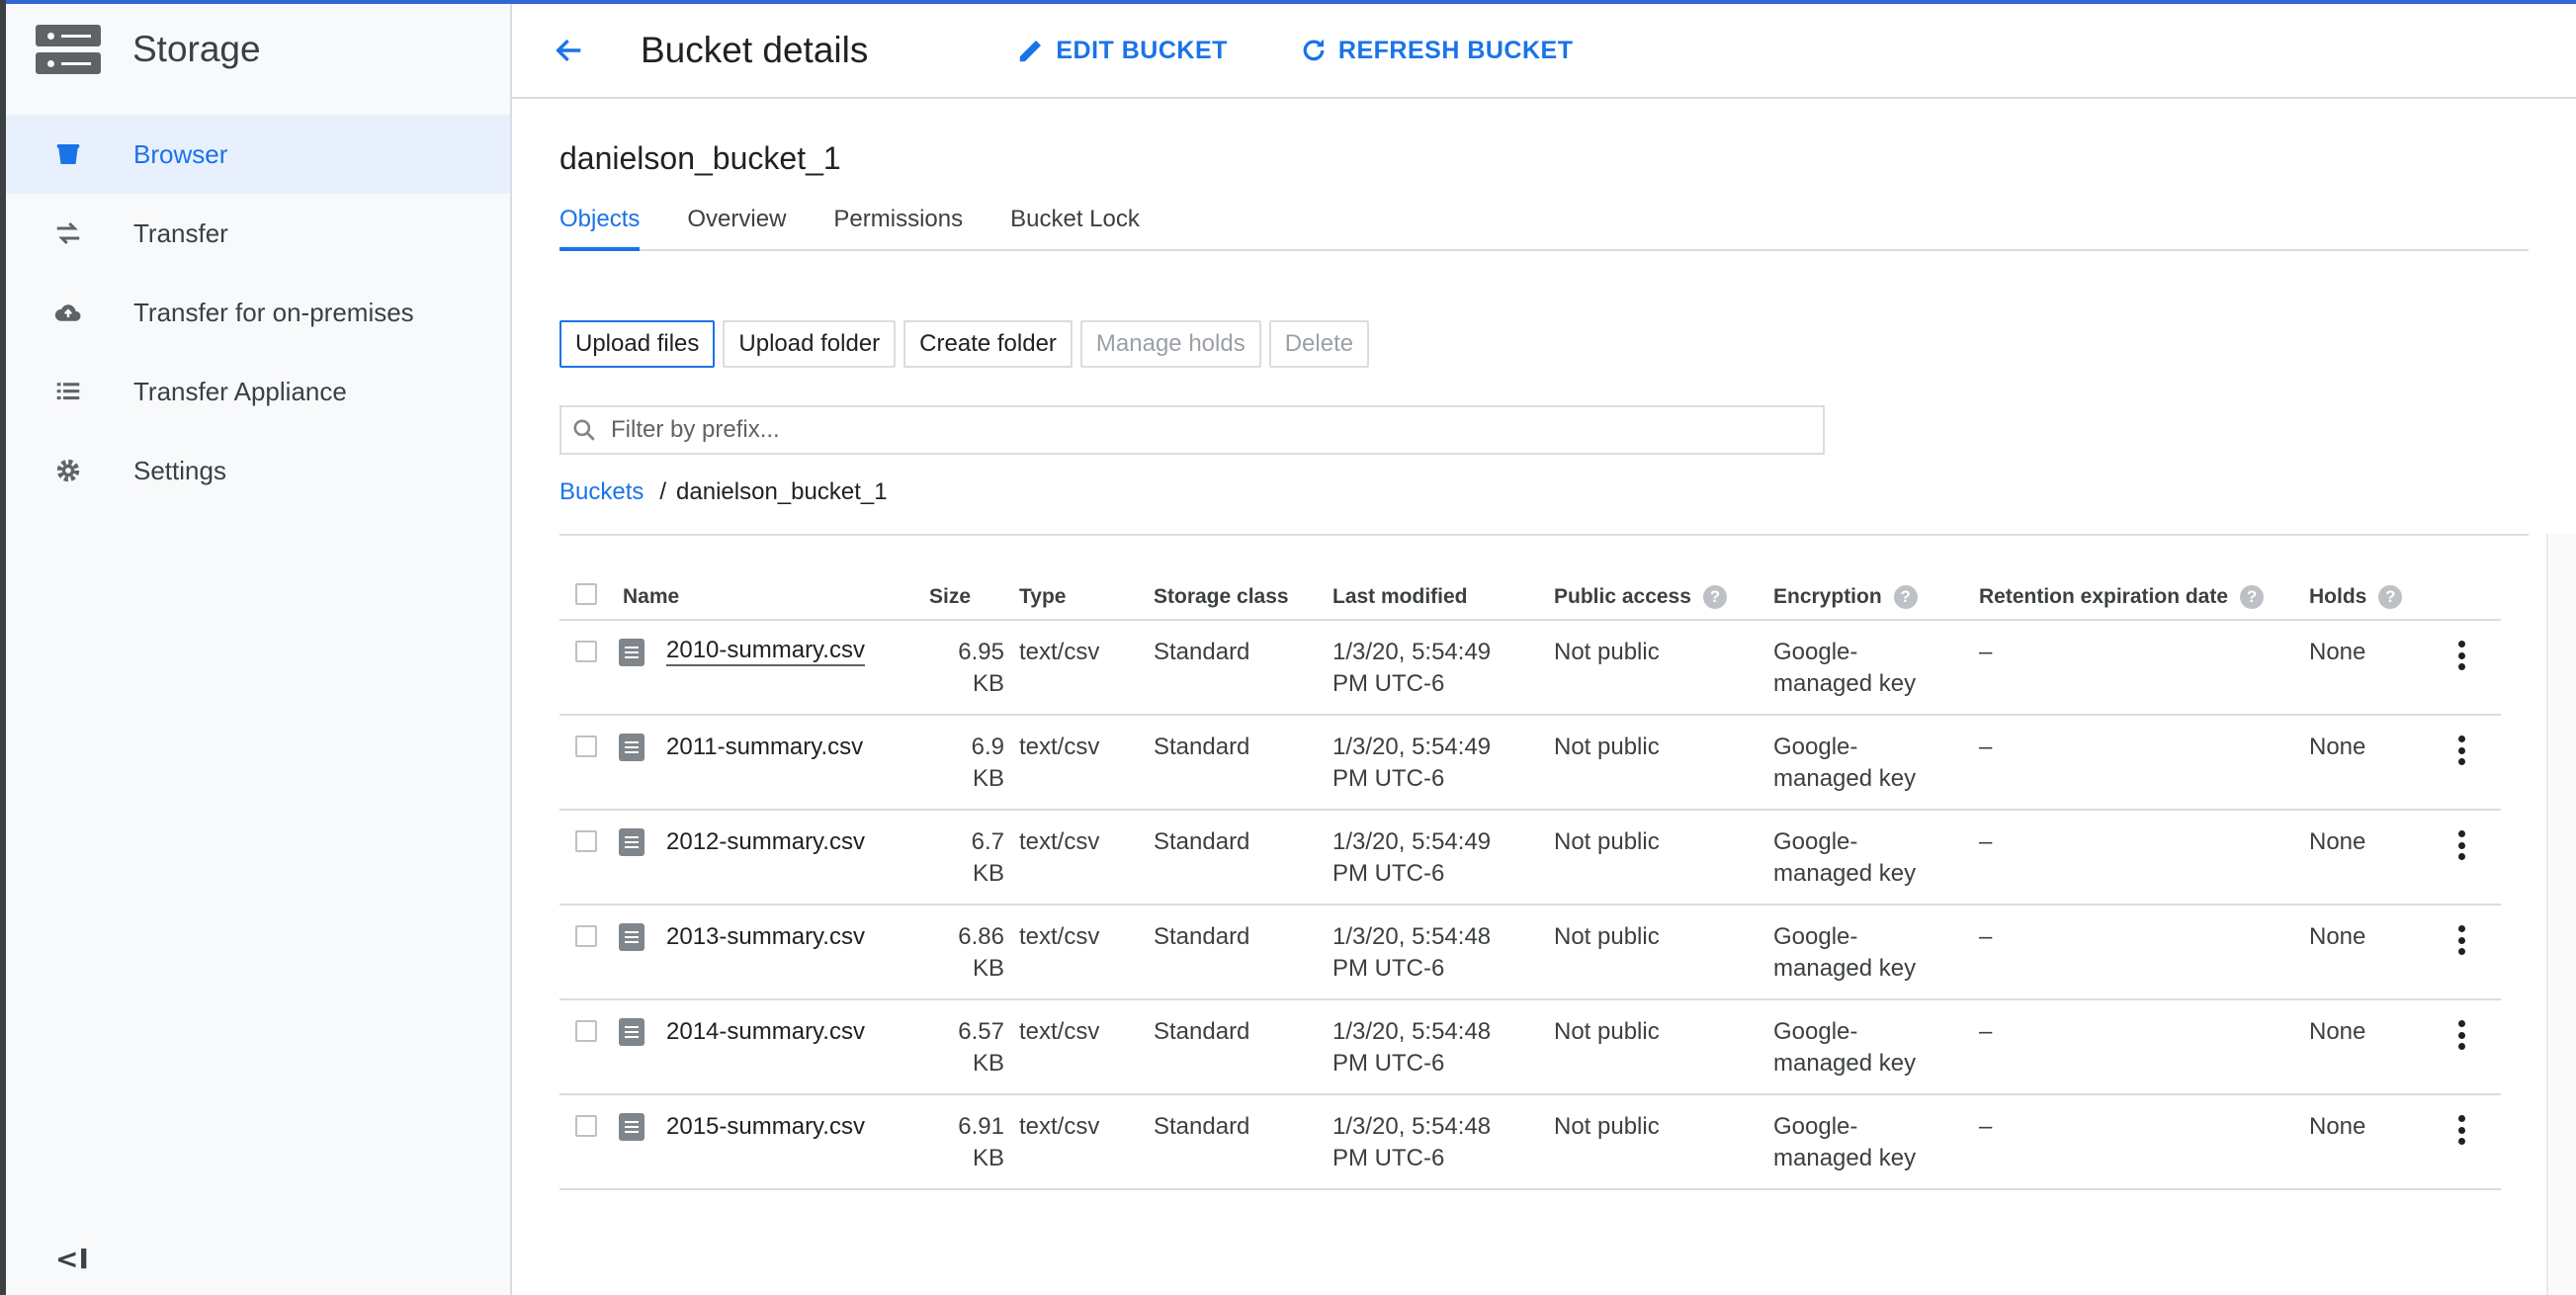  I want to click on column-name: Name, so click(651, 597).